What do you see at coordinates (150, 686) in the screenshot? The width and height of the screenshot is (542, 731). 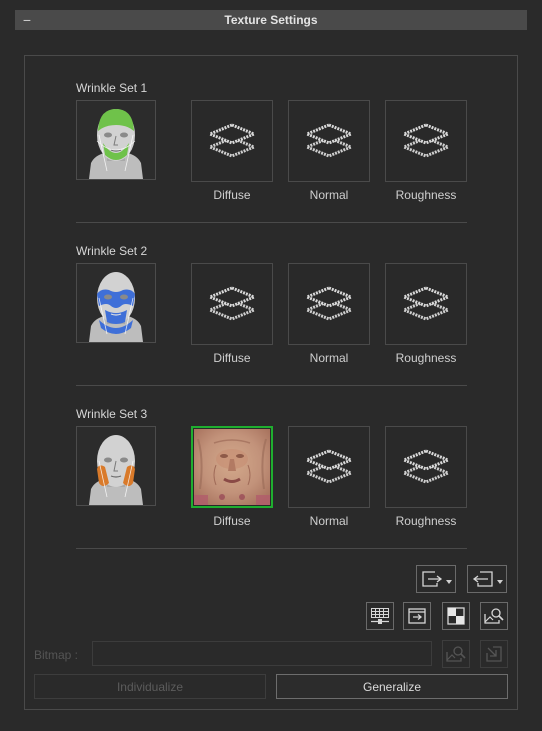 I see `individualize-button: Individualize` at bounding box center [150, 686].